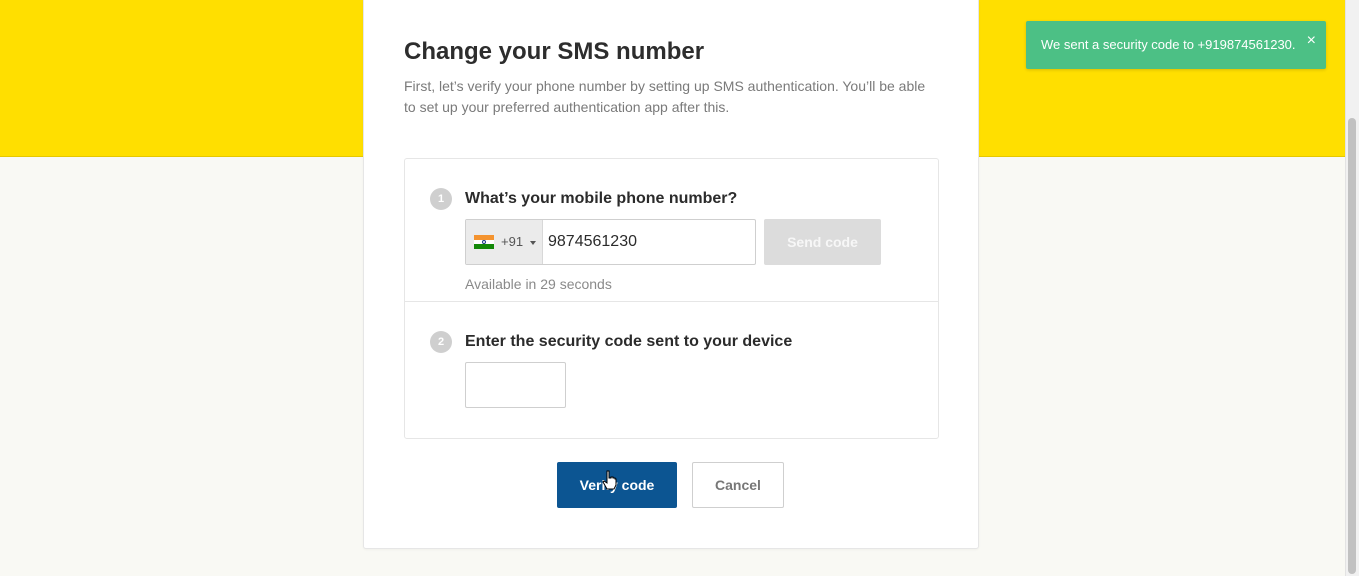  What do you see at coordinates (512, 241) in the screenshot?
I see `country-dial-code: +91` at bounding box center [512, 241].